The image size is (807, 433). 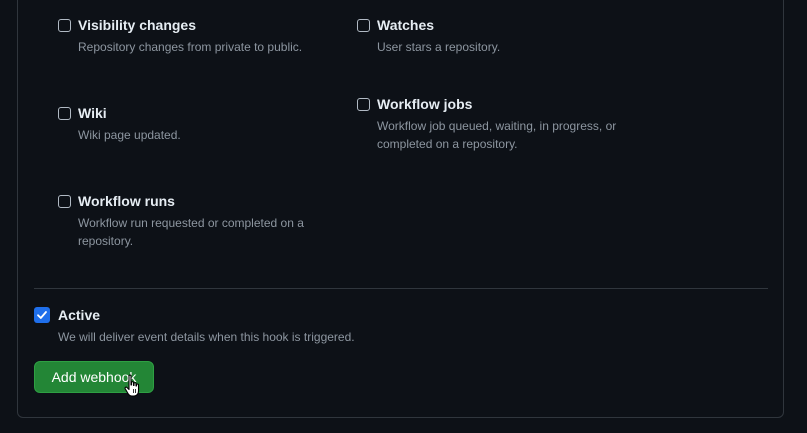 I want to click on wiki-checkbox, so click(x=64, y=113).